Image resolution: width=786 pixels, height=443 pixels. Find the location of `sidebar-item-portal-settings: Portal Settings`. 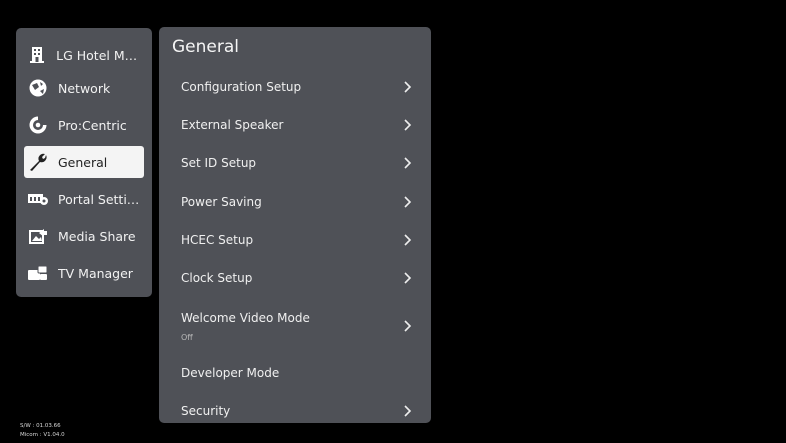

sidebar-item-portal-settings: Portal Settings is located at coordinates (84, 199).